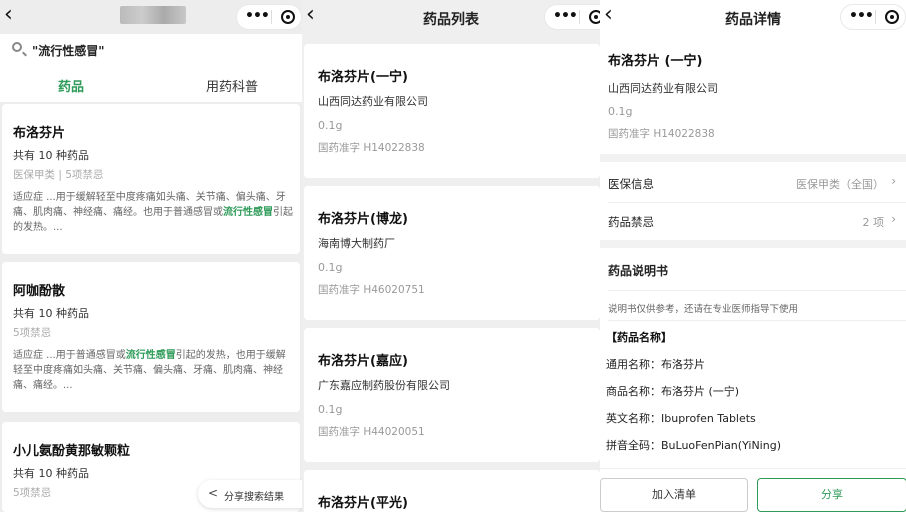  Describe the element at coordinates (254, 497) in the screenshot. I see `share-results-label: 分享搜索结果` at that location.